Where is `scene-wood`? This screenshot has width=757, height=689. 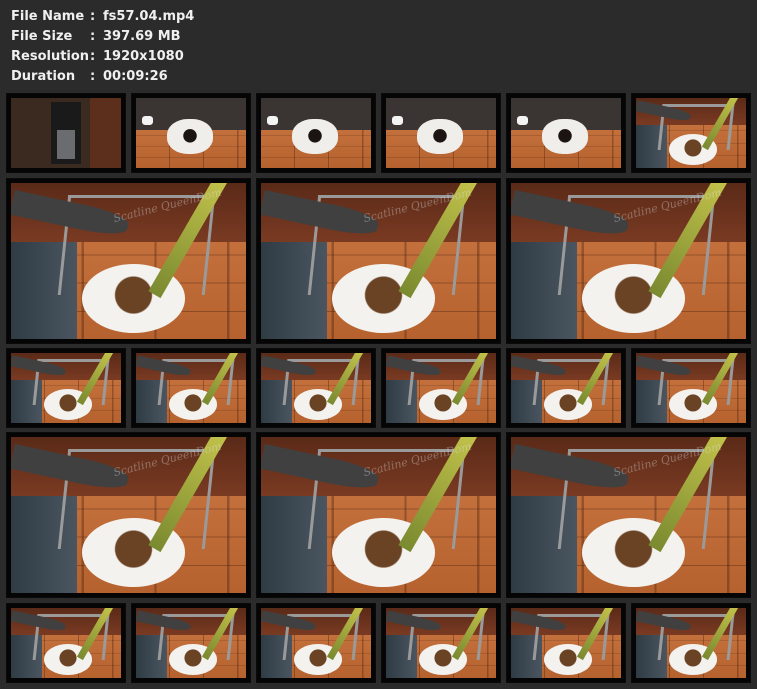
scene-wood is located at coordinates (105, 133).